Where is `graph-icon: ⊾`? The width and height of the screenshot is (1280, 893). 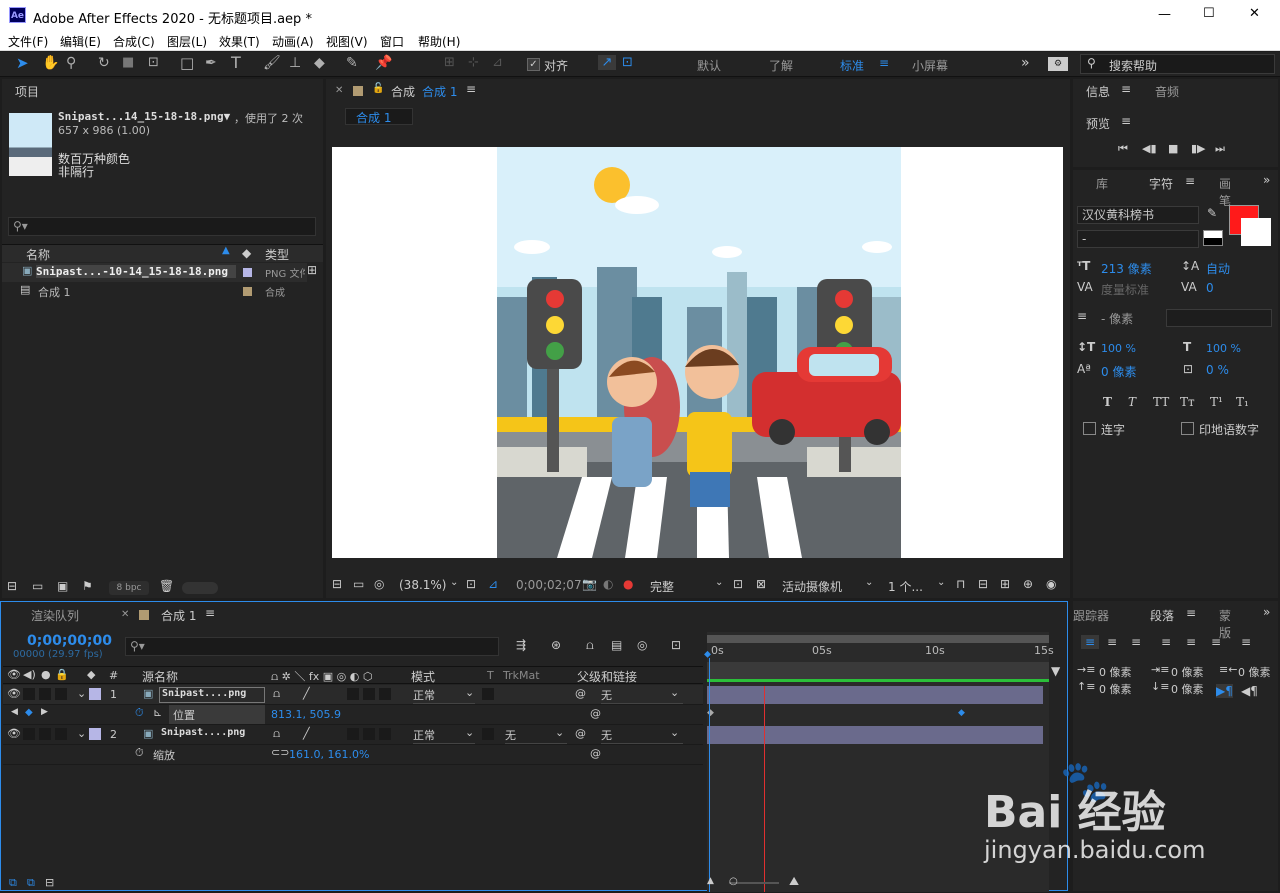 graph-icon: ⊾ is located at coordinates (157, 712).